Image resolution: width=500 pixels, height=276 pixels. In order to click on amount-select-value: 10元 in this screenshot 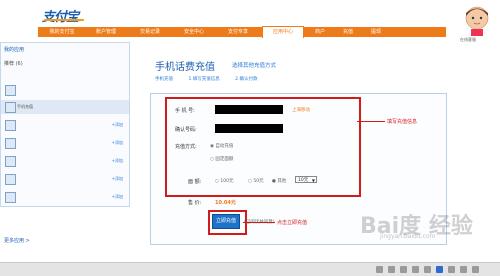, I will do `click(303, 180)`.